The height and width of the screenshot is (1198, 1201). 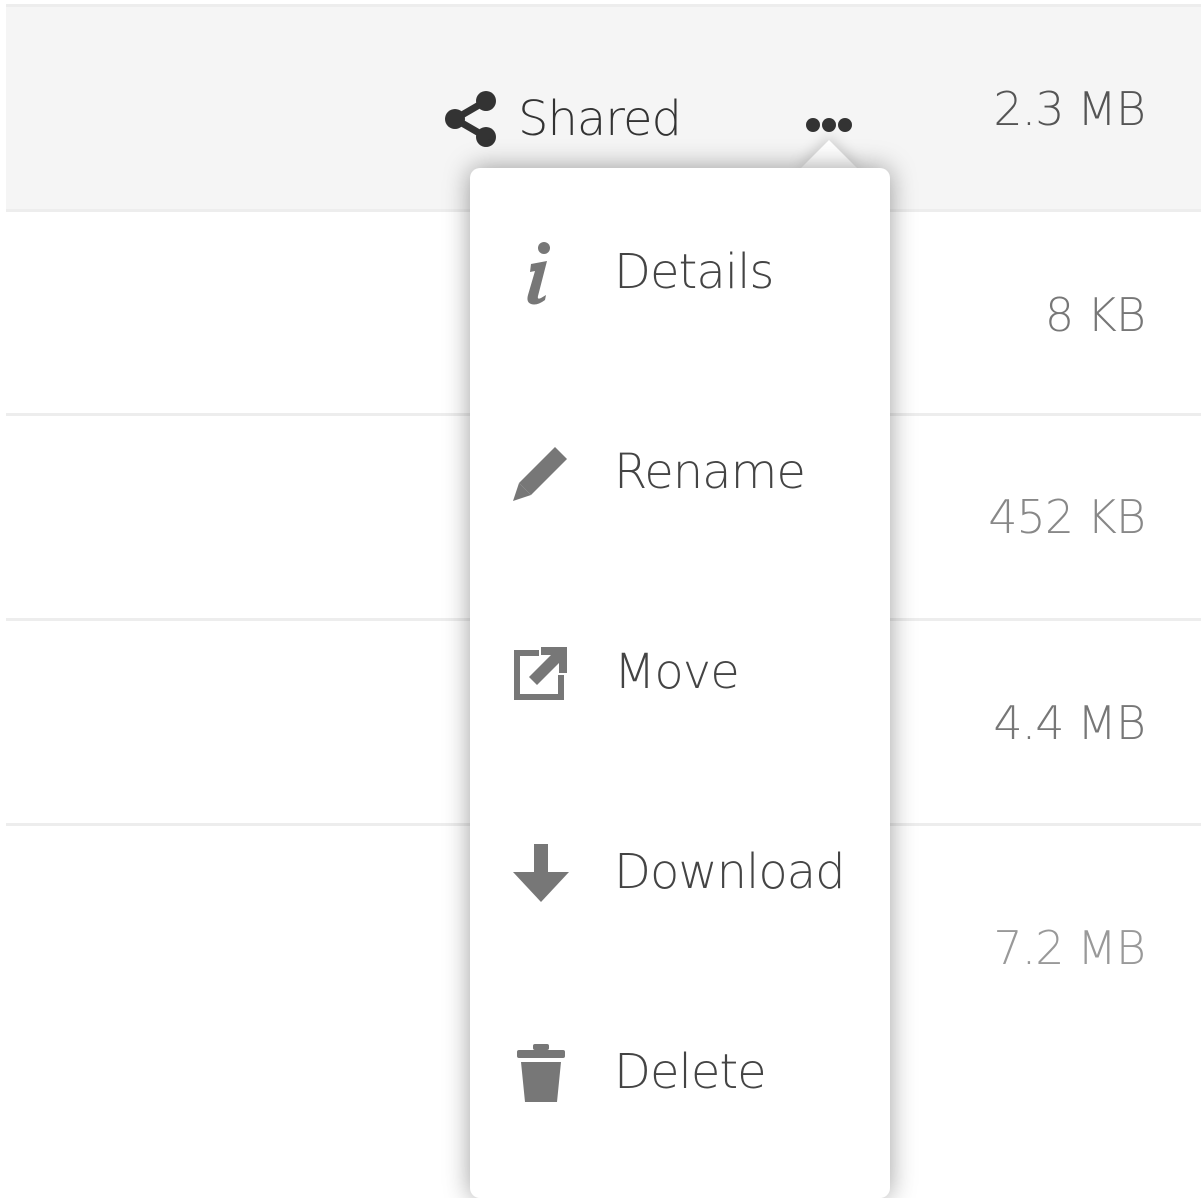 I want to click on file-size: 452 KB, so click(x=1067, y=517).